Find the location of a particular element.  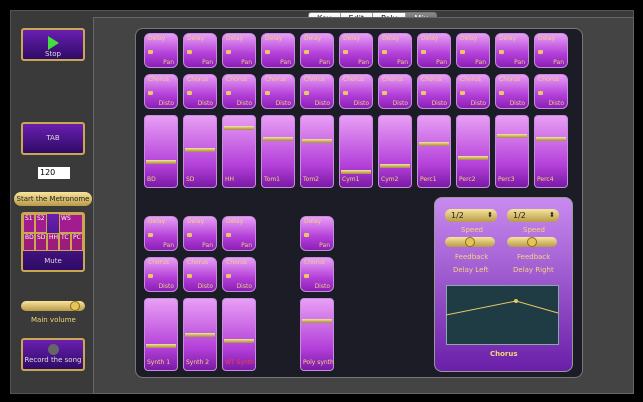

record-button: Record the song is located at coordinates (53, 354).